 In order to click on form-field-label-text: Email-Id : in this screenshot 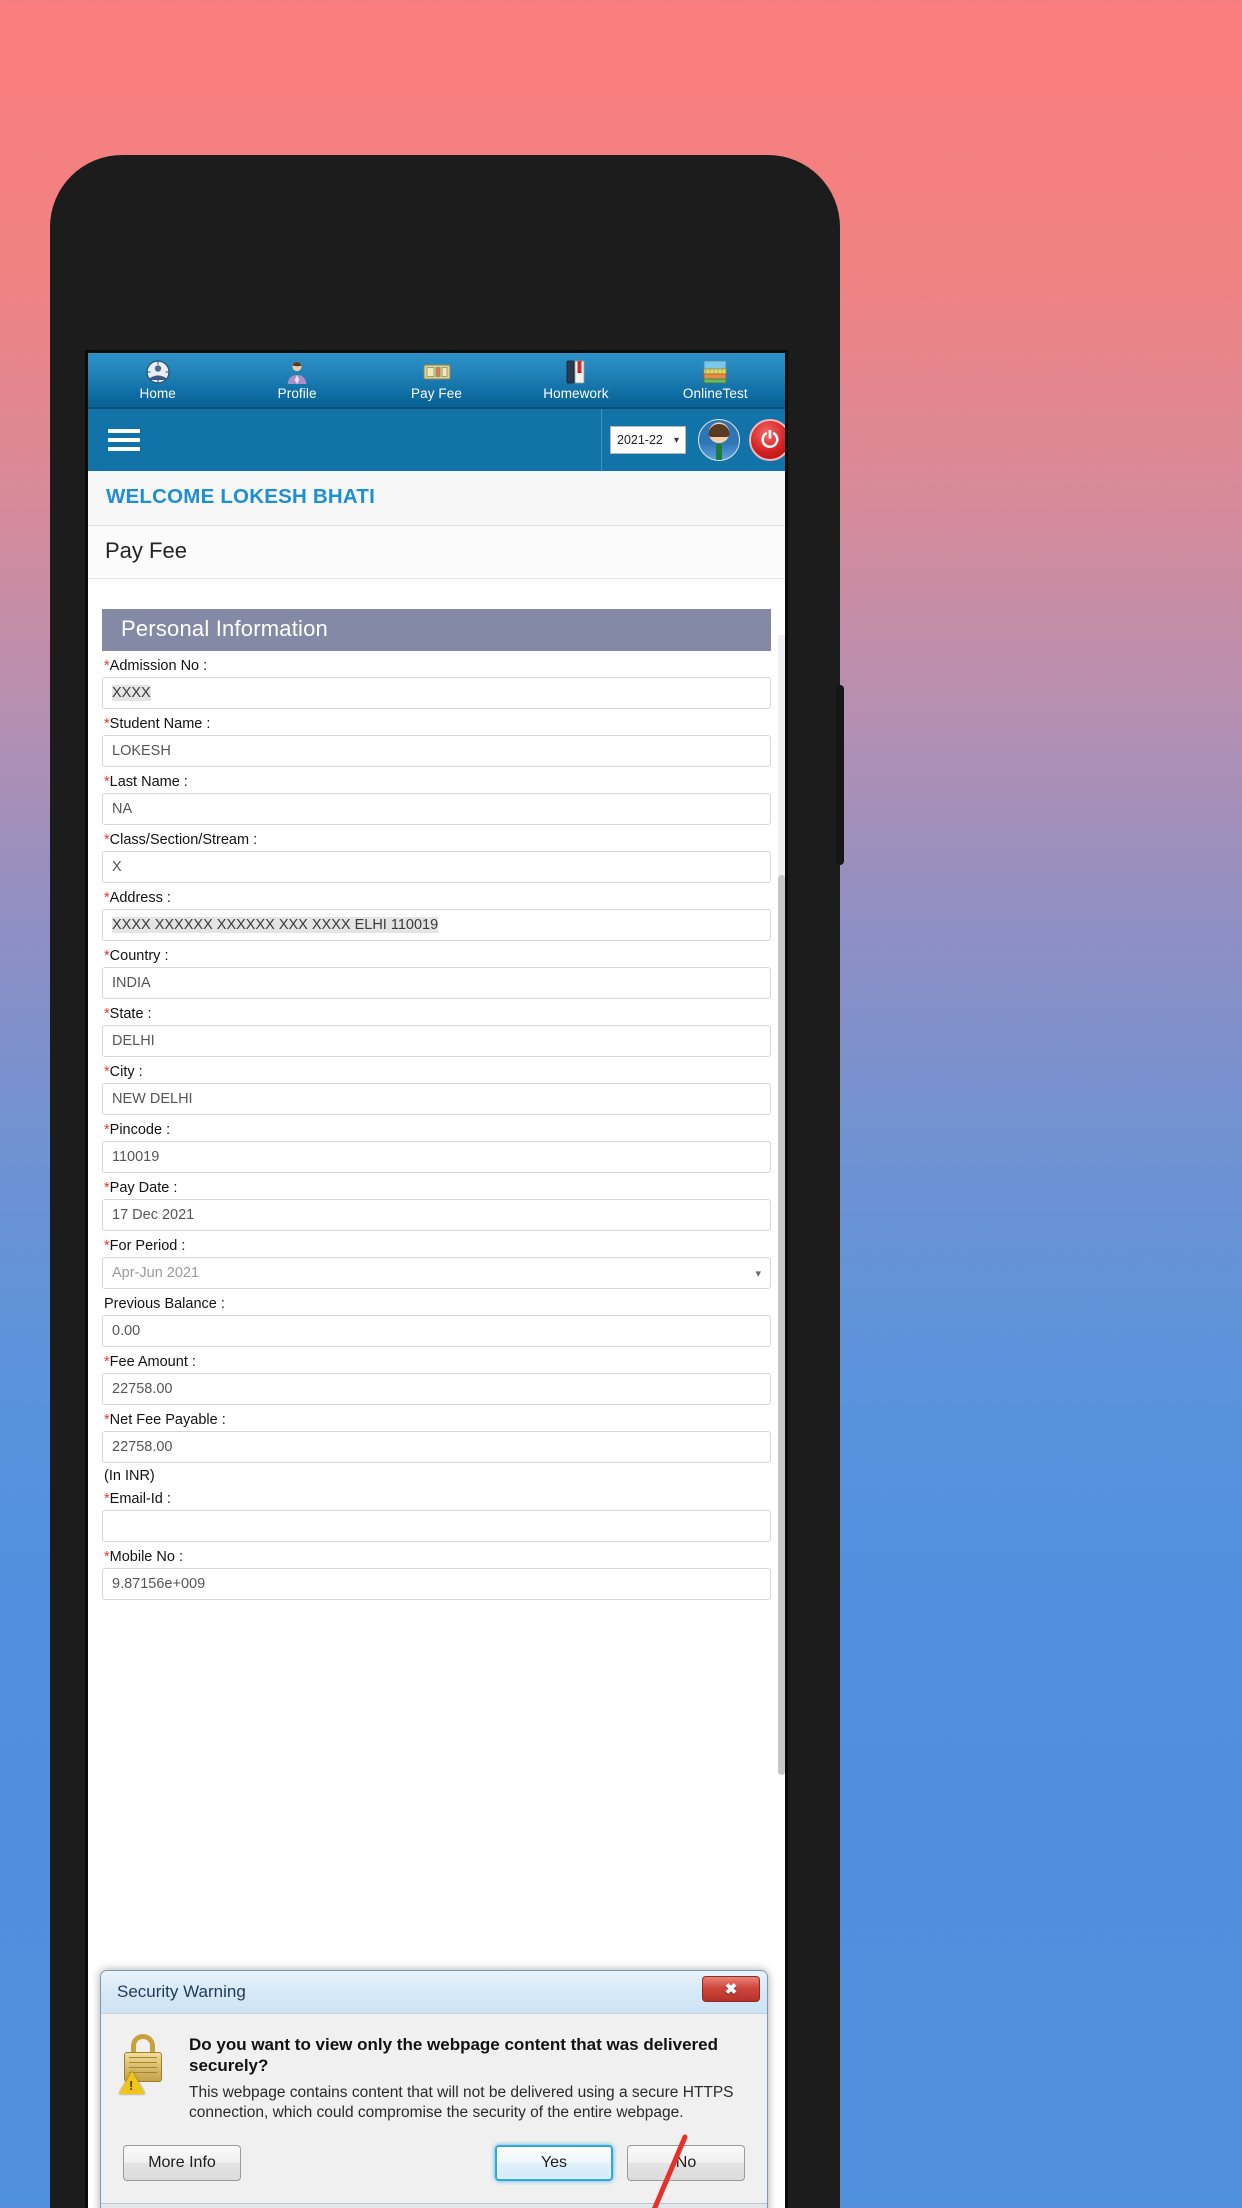, I will do `click(140, 1499)`.